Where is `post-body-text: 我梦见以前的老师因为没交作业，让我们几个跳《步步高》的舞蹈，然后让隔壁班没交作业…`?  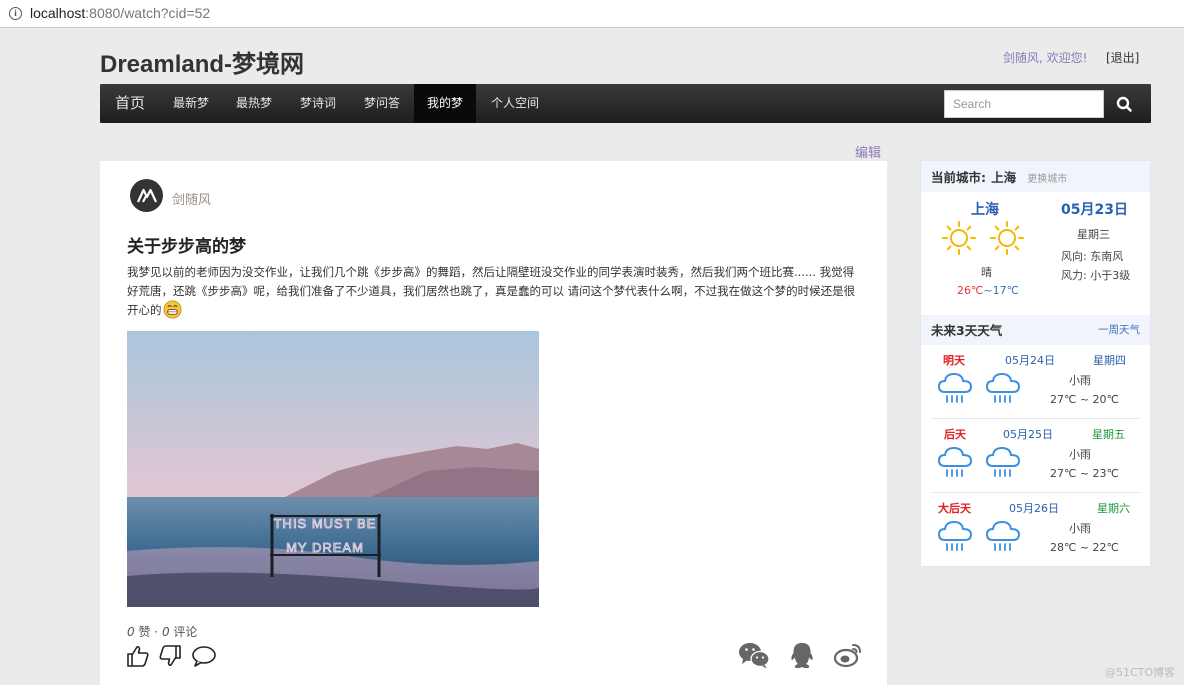 post-body-text: 我梦见以前的老师因为没交作业，让我们几个跳《步步高》的舞蹈，然后让隔壁班没交作业… is located at coordinates (491, 291).